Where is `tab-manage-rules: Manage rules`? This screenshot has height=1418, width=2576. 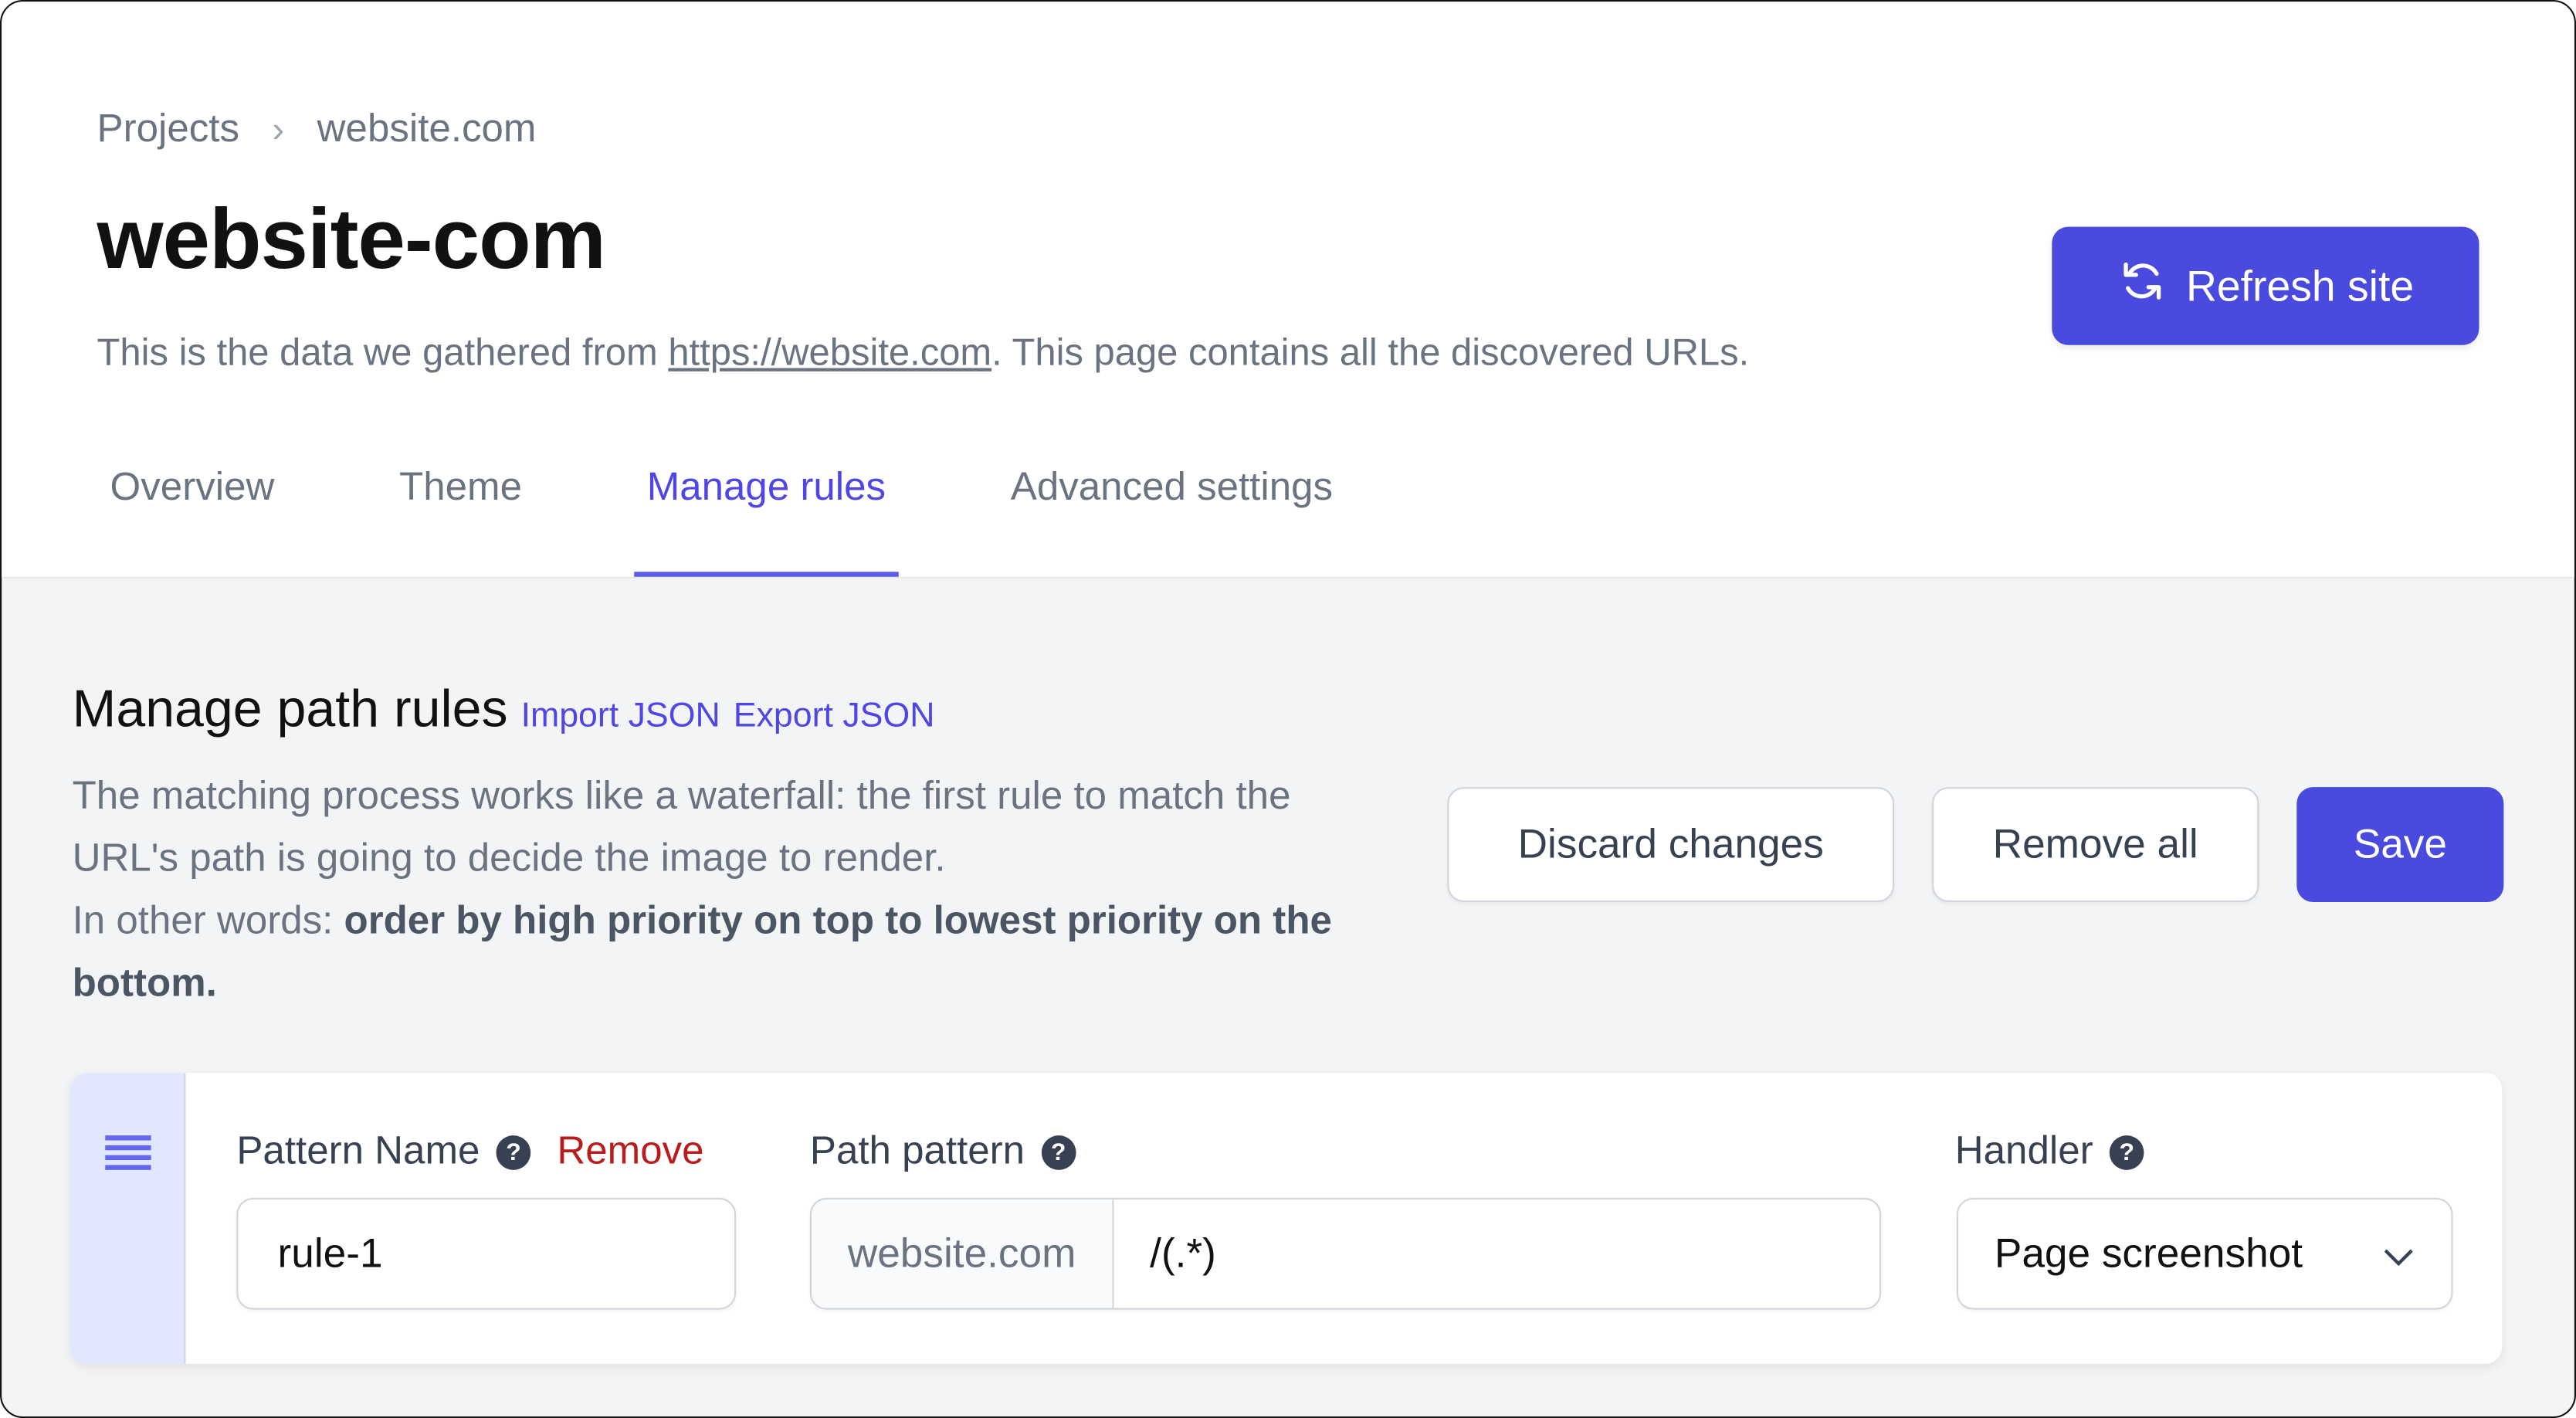 tab-manage-rules: Manage rules is located at coordinates (766, 512).